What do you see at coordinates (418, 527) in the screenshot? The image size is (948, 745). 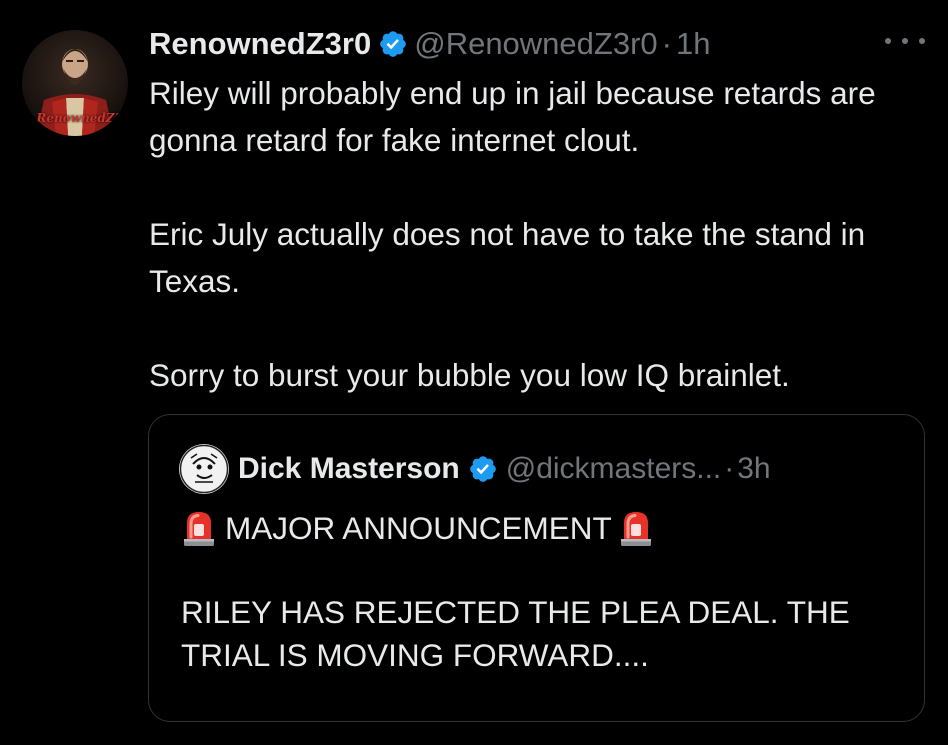 I see `announcement-text: MAJOR ANNOUNCEMENT` at bounding box center [418, 527].